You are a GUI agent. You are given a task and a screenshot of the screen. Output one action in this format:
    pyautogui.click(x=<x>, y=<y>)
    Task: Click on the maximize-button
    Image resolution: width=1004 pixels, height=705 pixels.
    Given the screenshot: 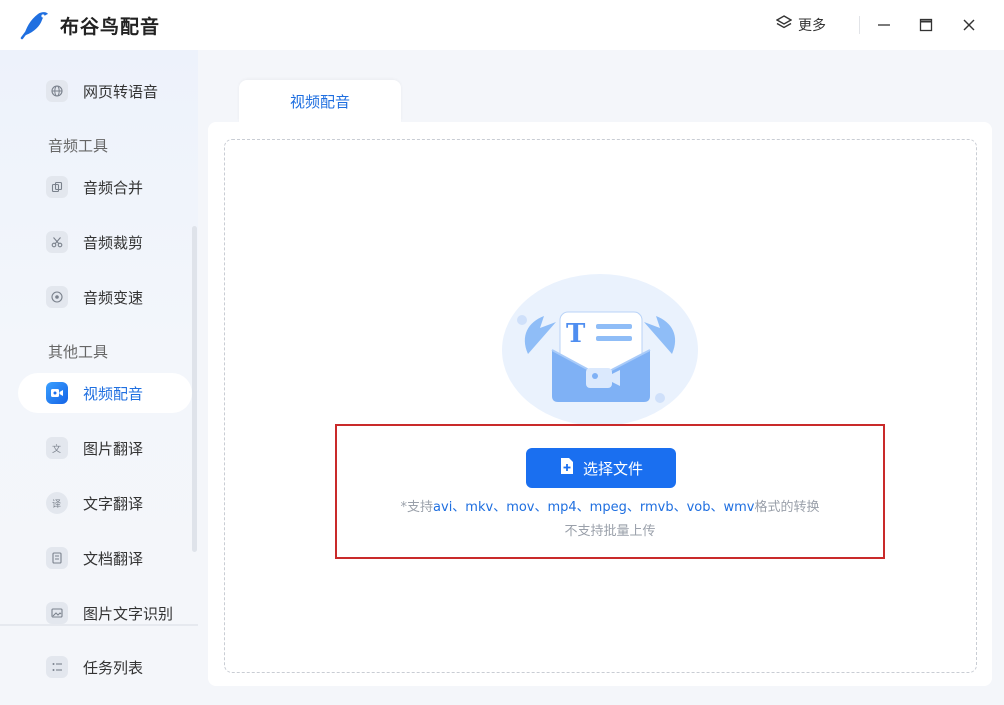 What is the action you would take?
    pyautogui.click(x=926, y=25)
    